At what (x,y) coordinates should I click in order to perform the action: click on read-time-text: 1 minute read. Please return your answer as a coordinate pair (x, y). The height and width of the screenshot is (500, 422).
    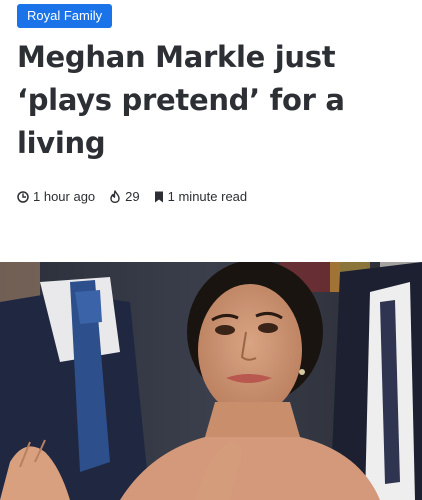
    Looking at the image, I should click on (207, 196).